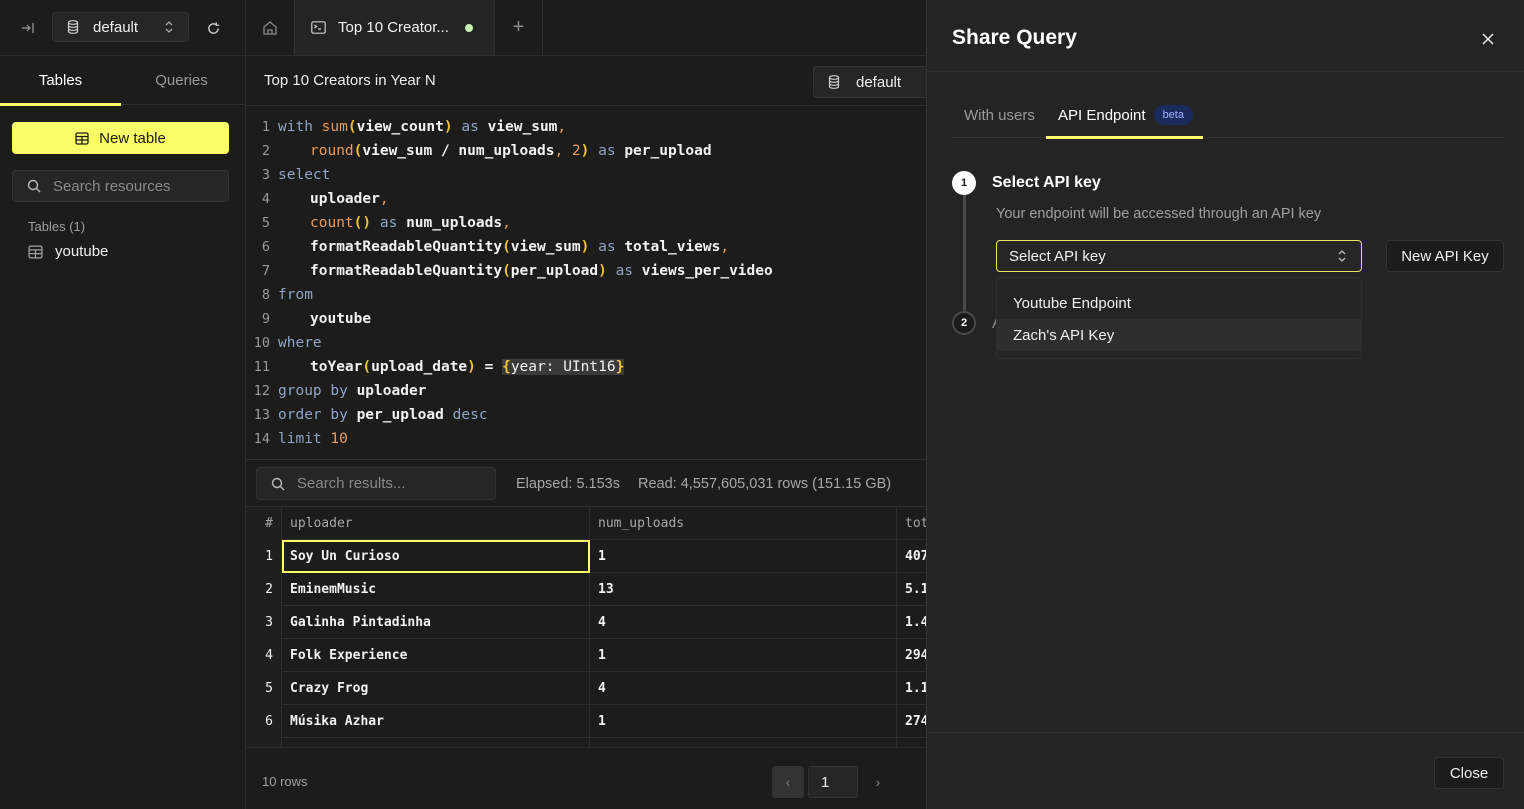 The width and height of the screenshot is (1524, 809). I want to click on tab-with-users: With users, so click(999, 115).